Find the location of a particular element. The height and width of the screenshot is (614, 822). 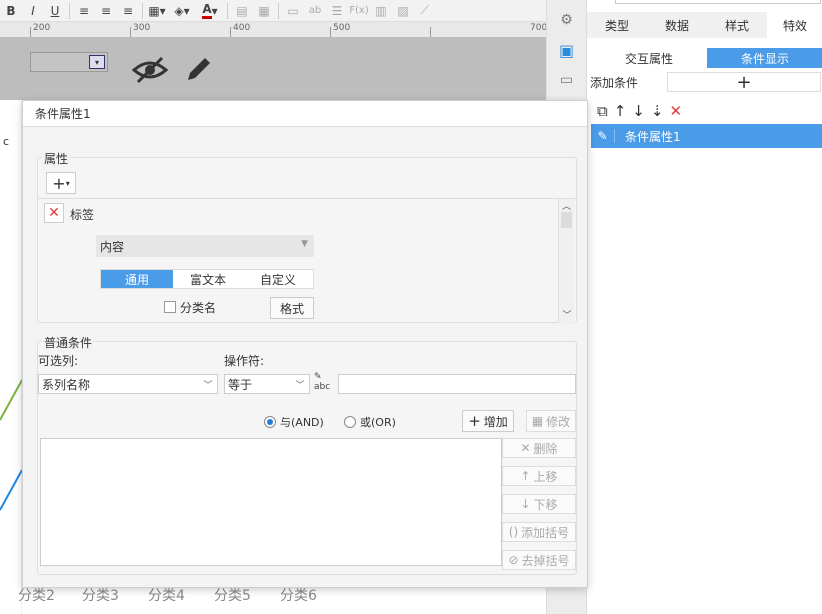

scroll-up-icon: ︿ is located at coordinates (566, 205).